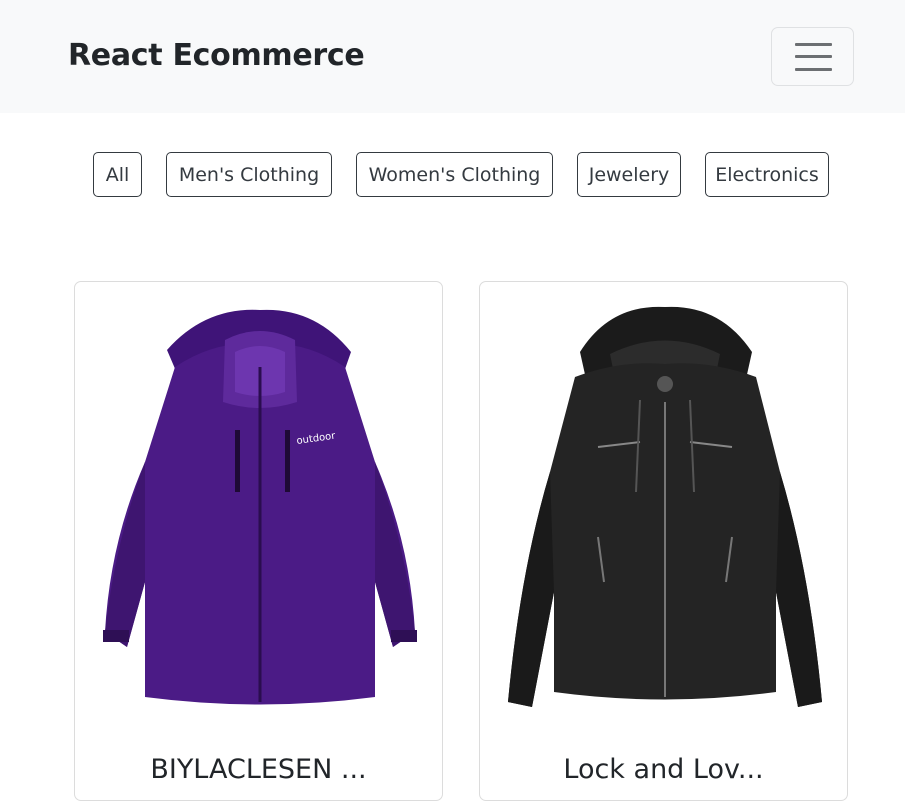 The width and height of the screenshot is (905, 801). I want to click on filter-mens-clothing-button: Men's Clothing, so click(249, 174).